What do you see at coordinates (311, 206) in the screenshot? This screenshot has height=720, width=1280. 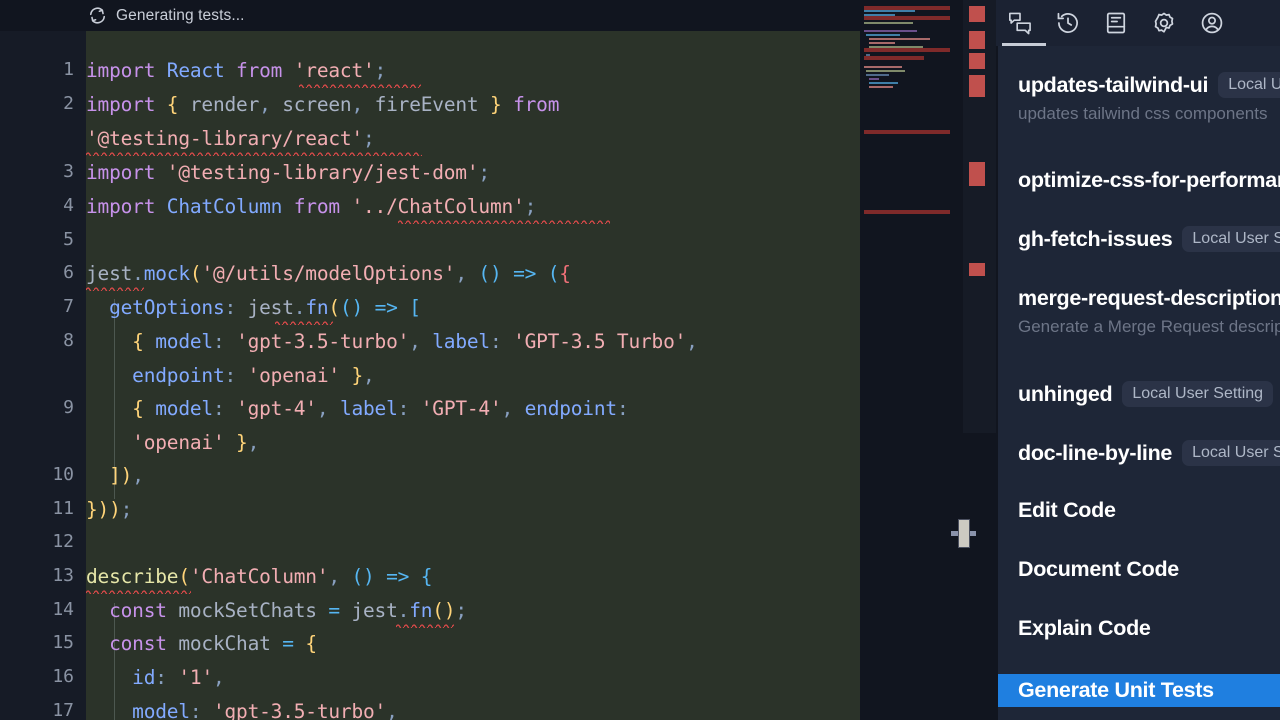 I see `code-line: import ChatColumn from '../ChatColumn';` at bounding box center [311, 206].